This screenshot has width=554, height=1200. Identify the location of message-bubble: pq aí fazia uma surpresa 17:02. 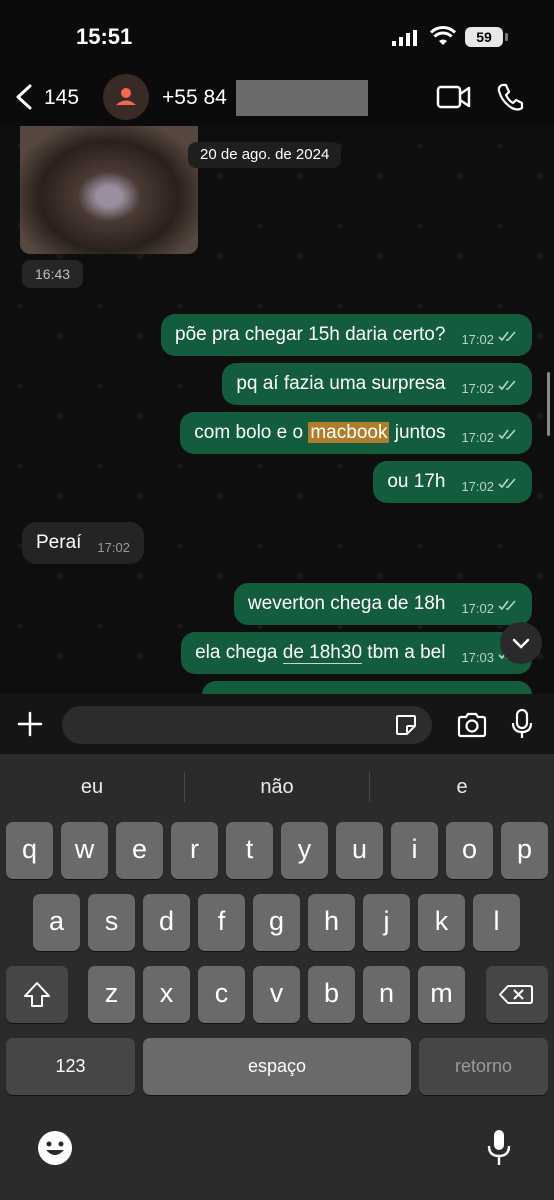
(377, 384).